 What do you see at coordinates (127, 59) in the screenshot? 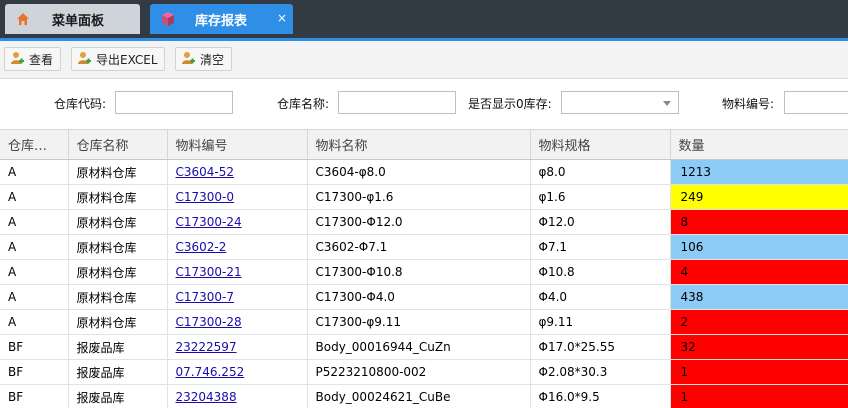
I see `export-excel-label: 导出EXCEL` at bounding box center [127, 59].